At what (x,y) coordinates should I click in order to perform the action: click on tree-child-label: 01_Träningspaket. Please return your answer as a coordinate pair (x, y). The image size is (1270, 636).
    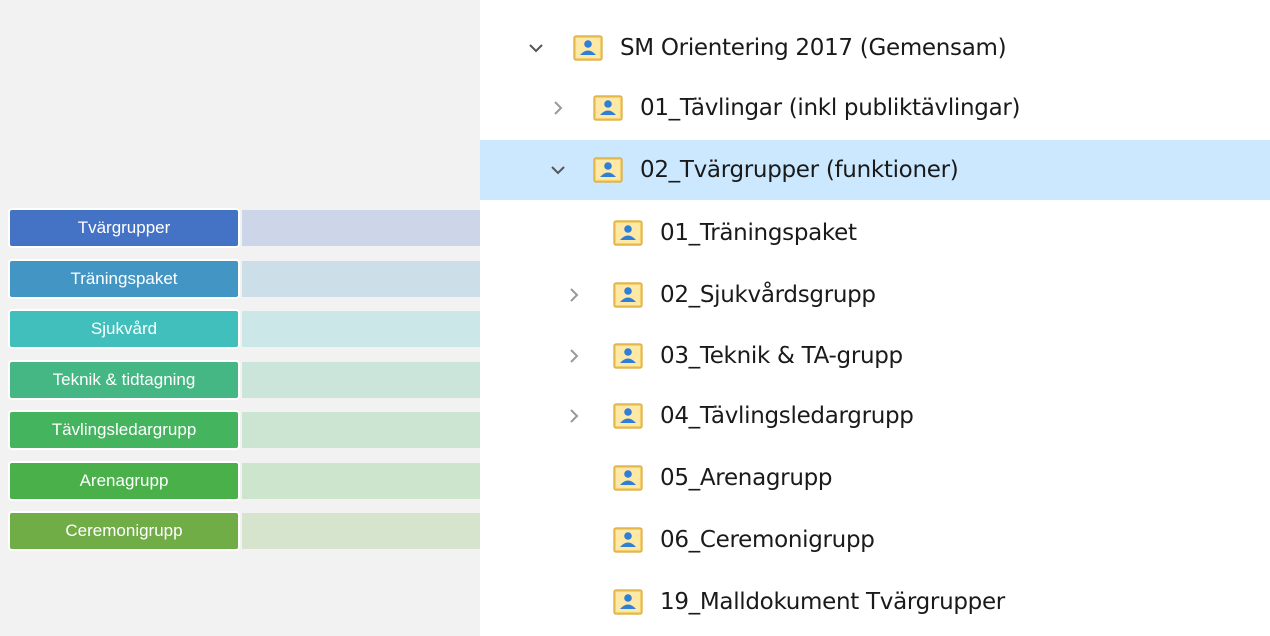
    Looking at the image, I should click on (758, 233).